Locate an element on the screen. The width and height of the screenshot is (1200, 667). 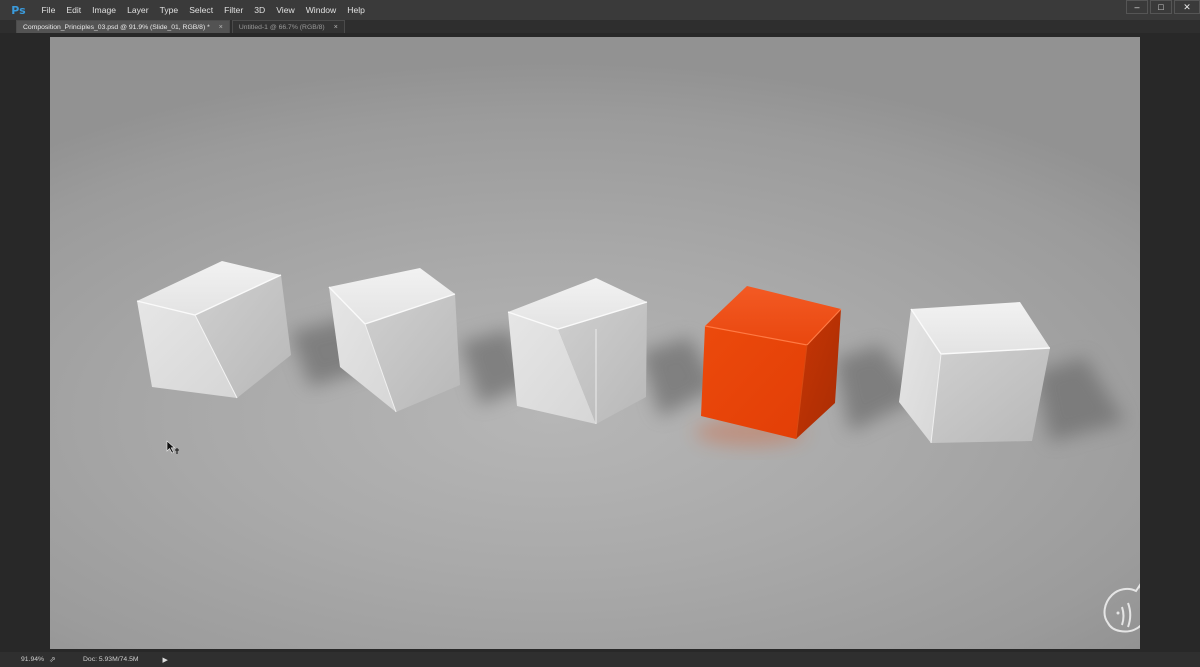
hedgehog-logo-icon is located at coordinates (1121, 608).